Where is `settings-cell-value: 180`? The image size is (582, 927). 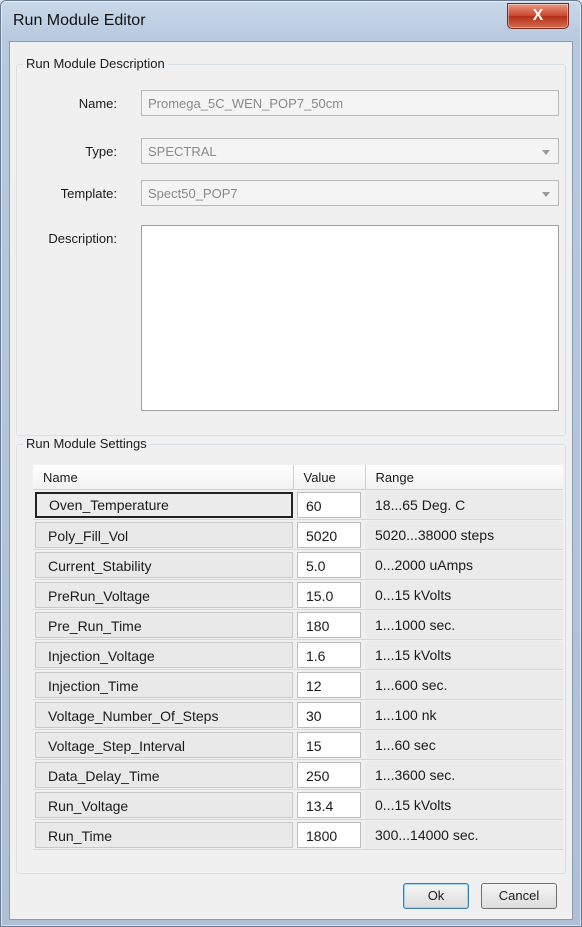
settings-cell-value: 180 is located at coordinates (329, 624).